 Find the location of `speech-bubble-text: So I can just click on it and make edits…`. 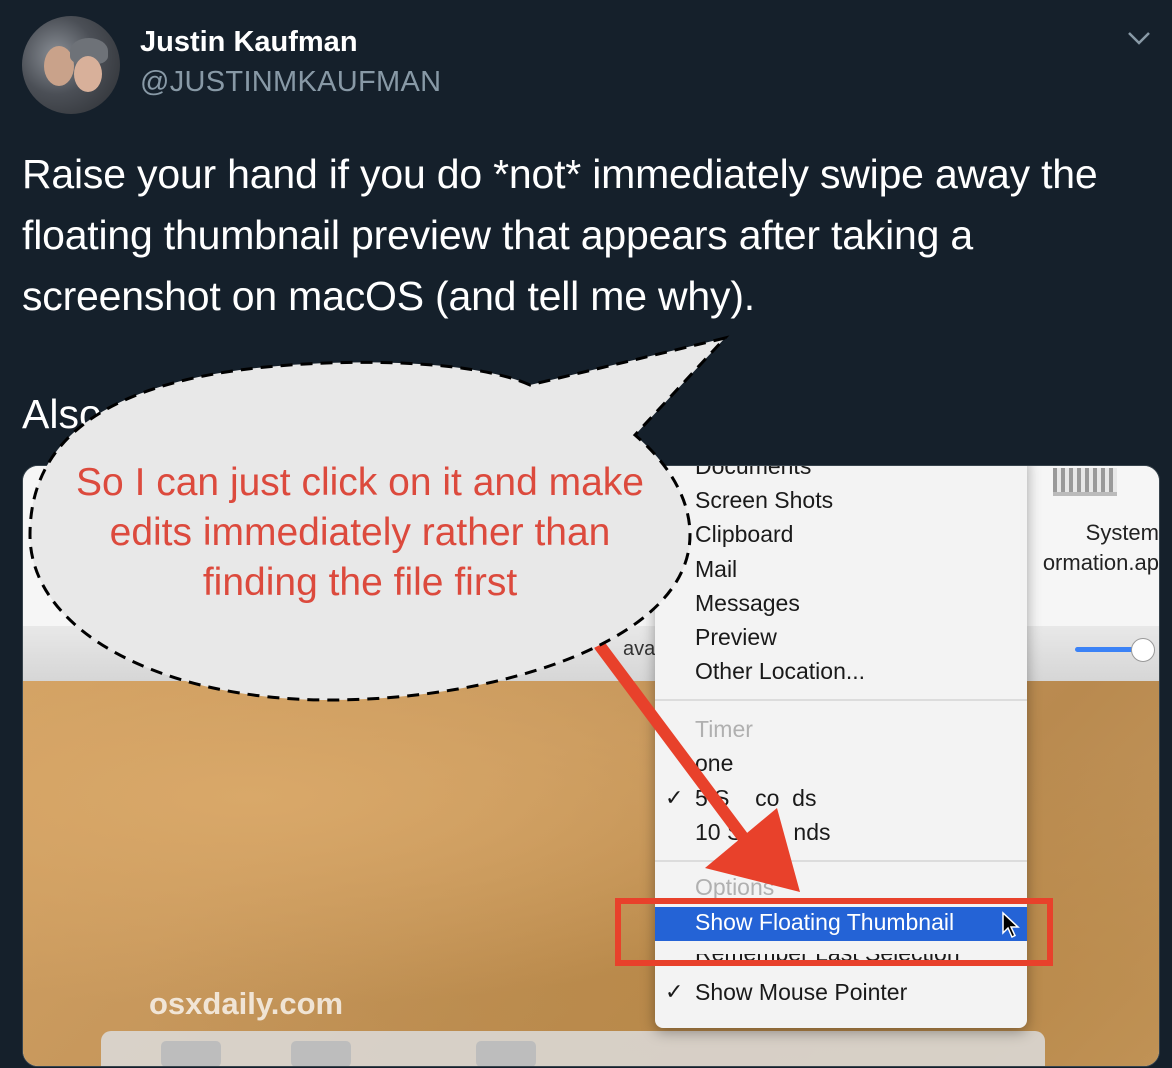

speech-bubble-text: So I can just click on it and make edits… is located at coordinates (360, 532).